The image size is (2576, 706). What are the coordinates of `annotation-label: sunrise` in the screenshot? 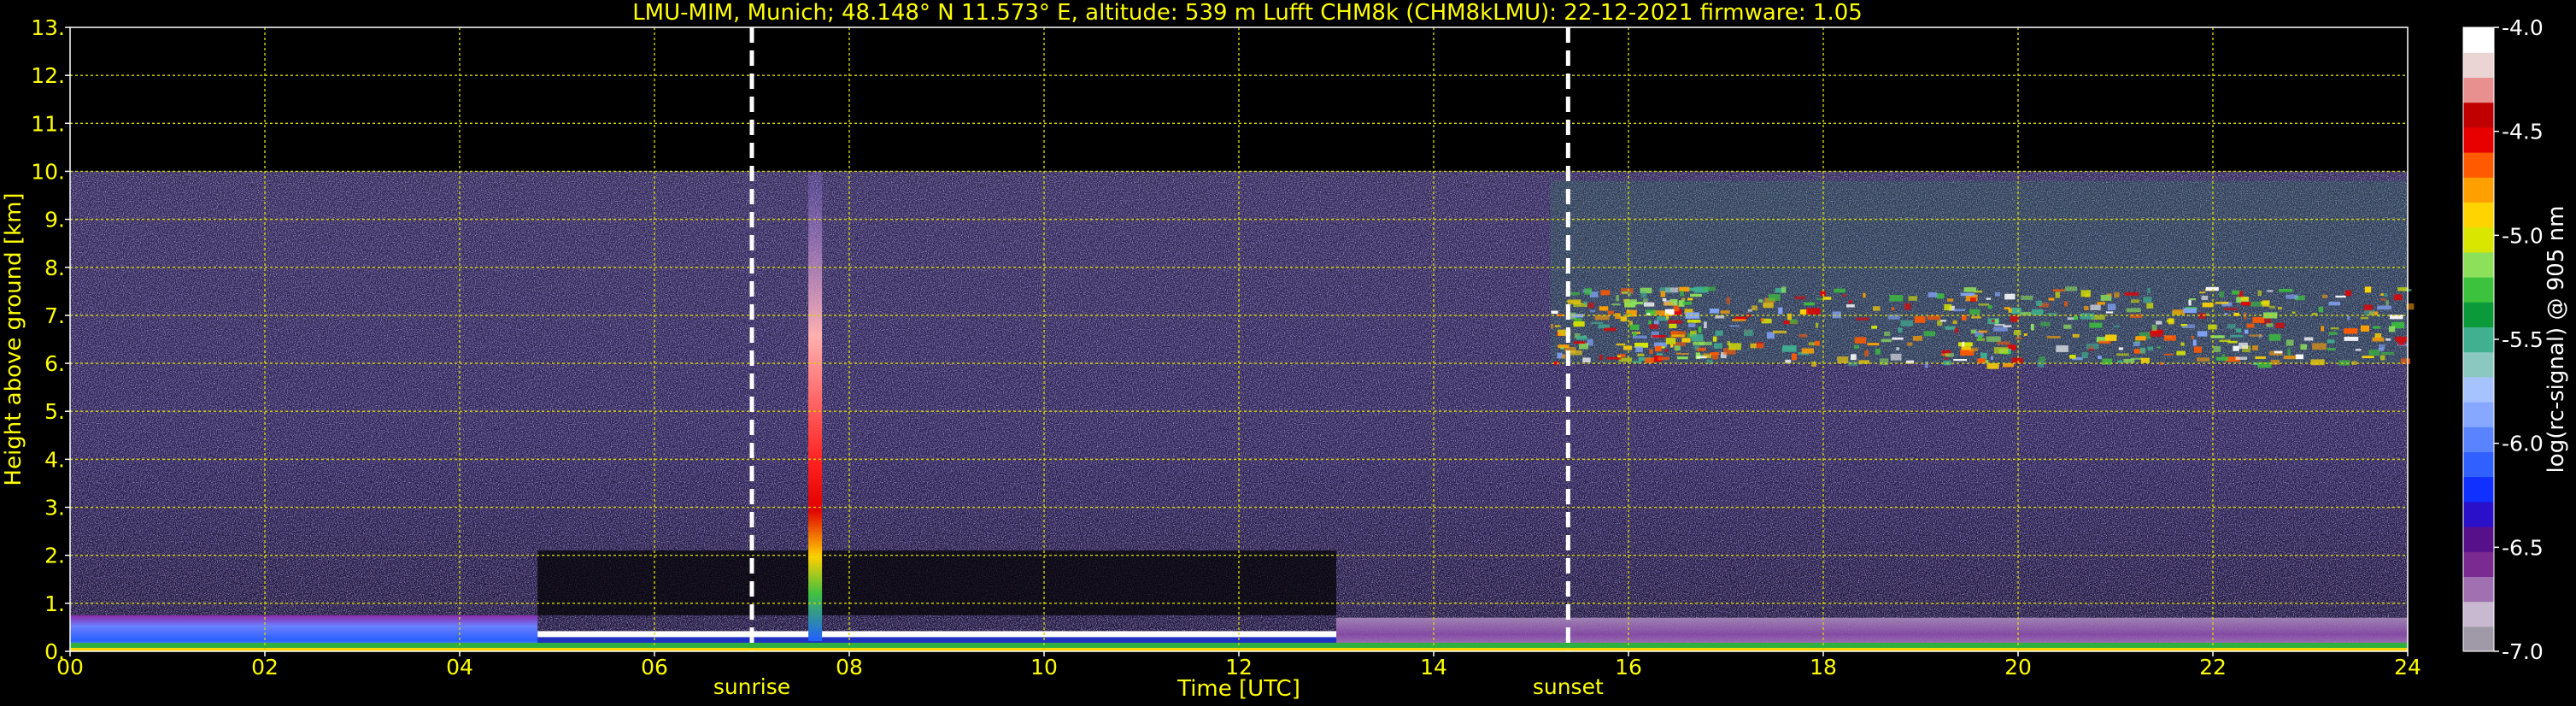 It's located at (751, 686).